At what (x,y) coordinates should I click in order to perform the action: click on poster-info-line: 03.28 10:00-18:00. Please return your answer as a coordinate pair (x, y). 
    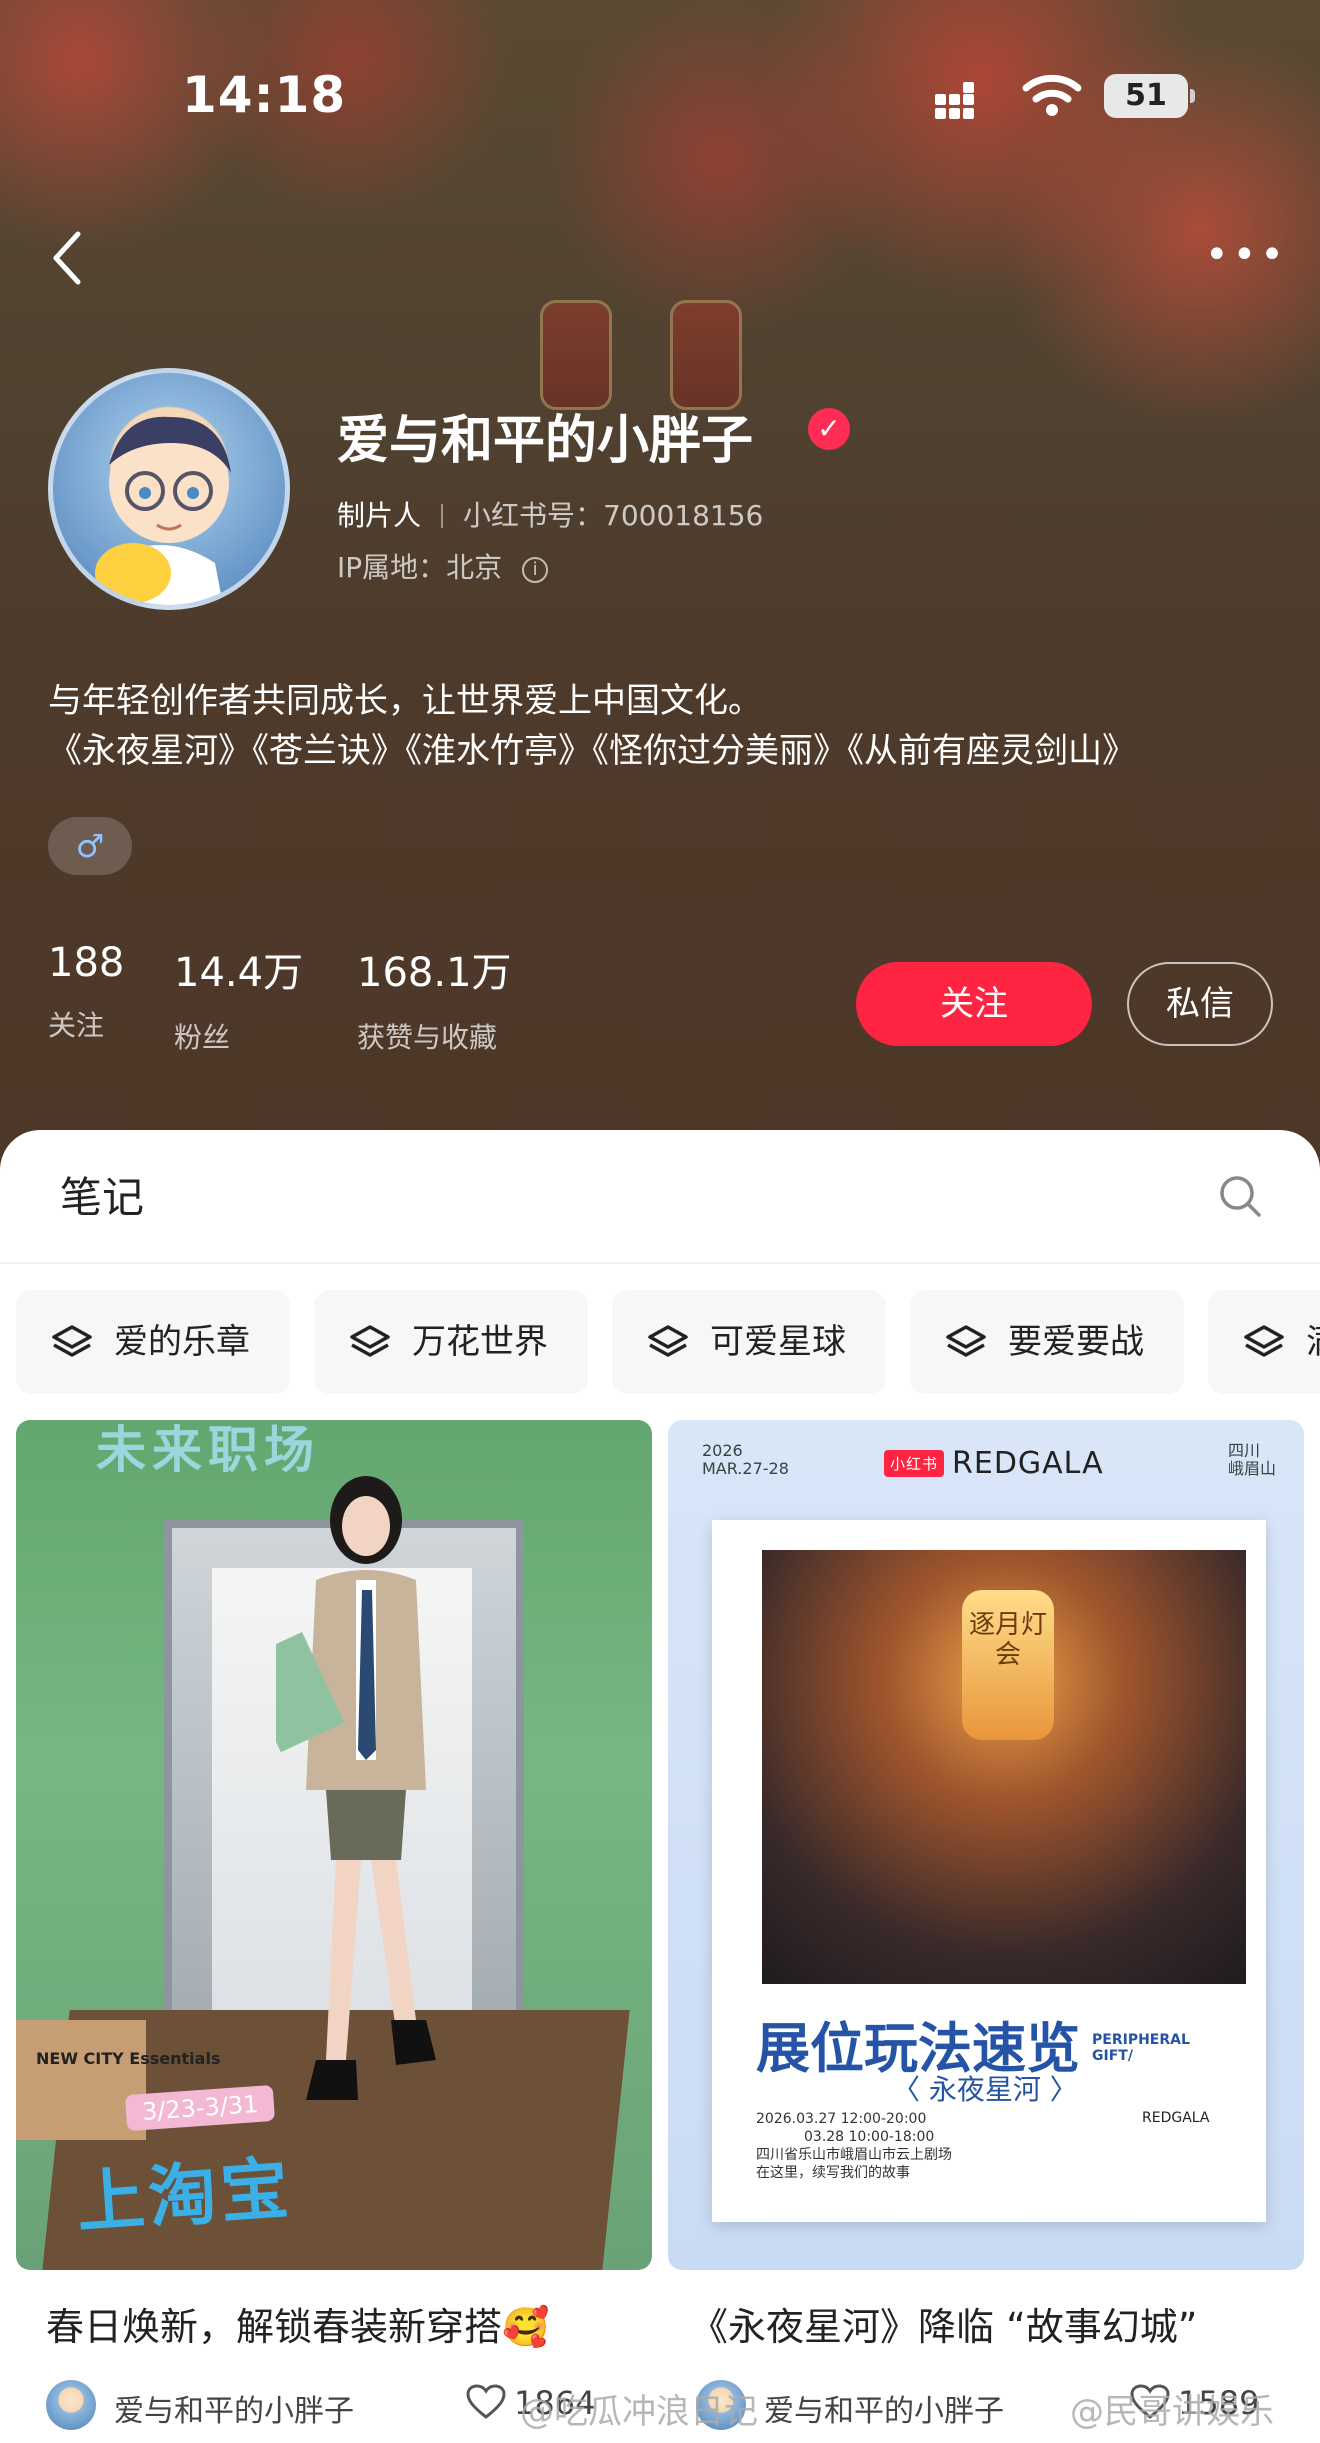
    Looking at the image, I should click on (869, 2137).